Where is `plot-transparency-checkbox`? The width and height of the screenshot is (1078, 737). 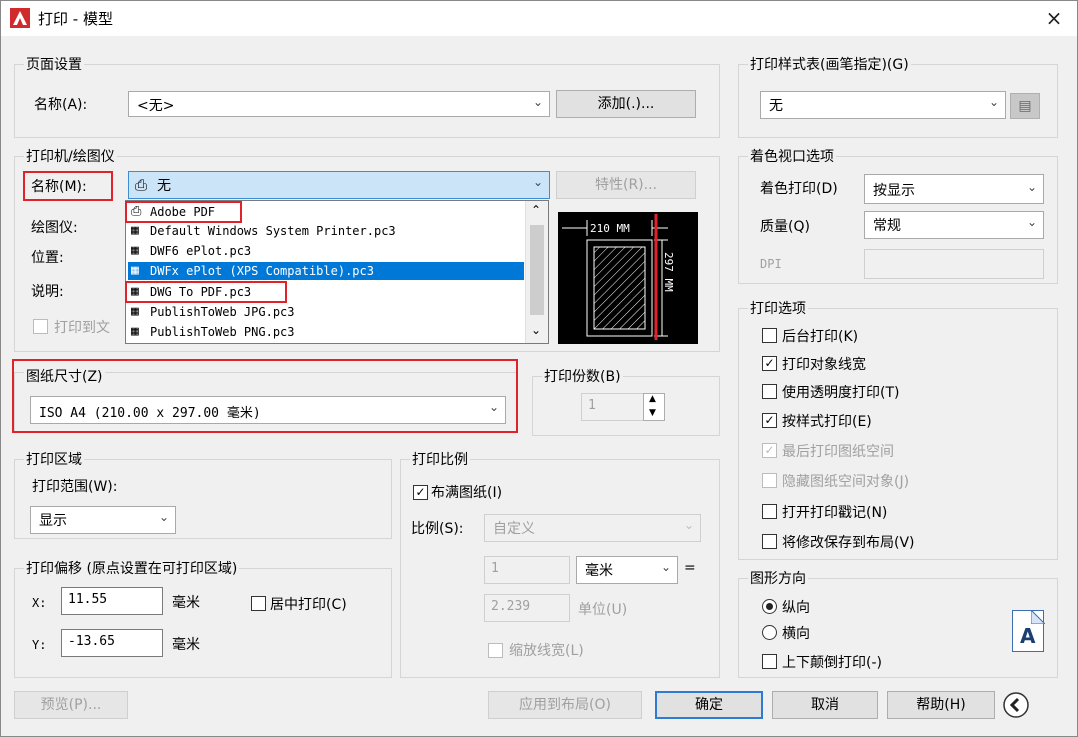 plot-transparency-checkbox is located at coordinates (769, 391).